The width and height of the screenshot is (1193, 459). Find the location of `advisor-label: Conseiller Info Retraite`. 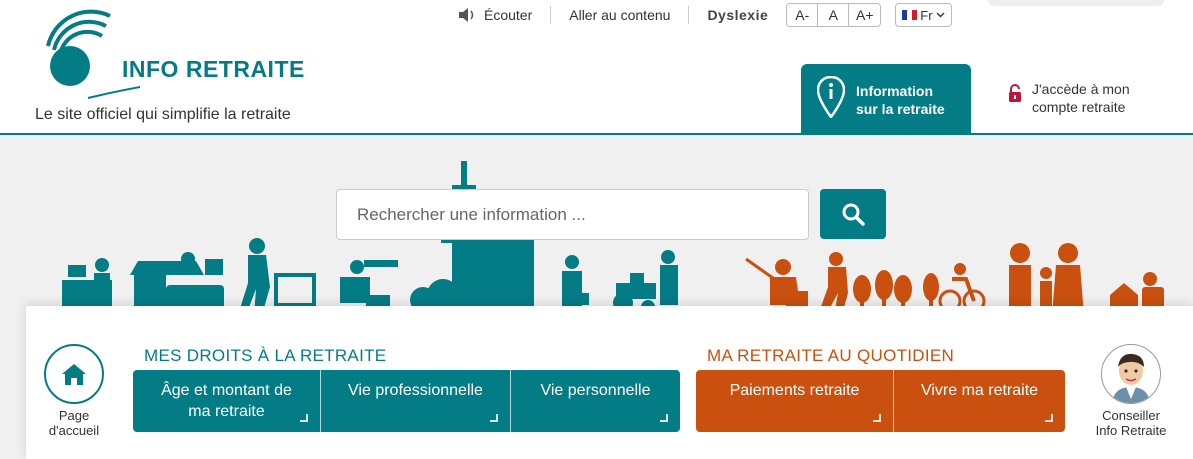

advisor-label: Conseiller Info Retraite is located at coordinates (1131, 423).